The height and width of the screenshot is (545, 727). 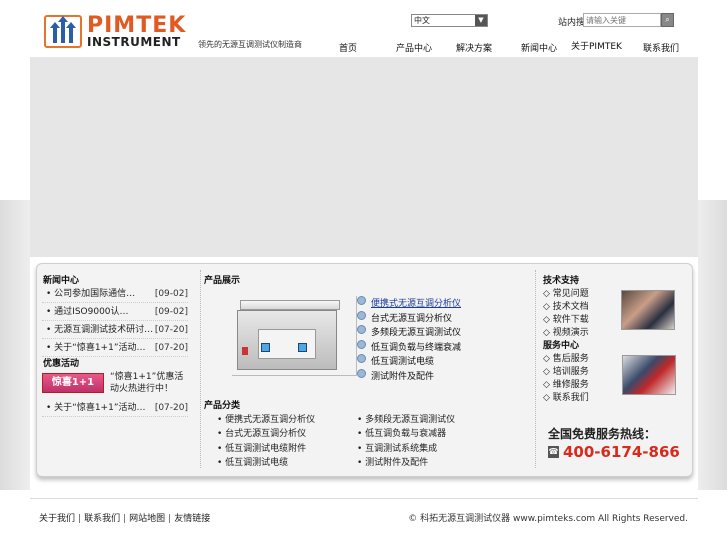 What do you see at coordinates (561, 281) in the screenshot?
I see `support-title: 技术支持` at bounding box center [561, 281].